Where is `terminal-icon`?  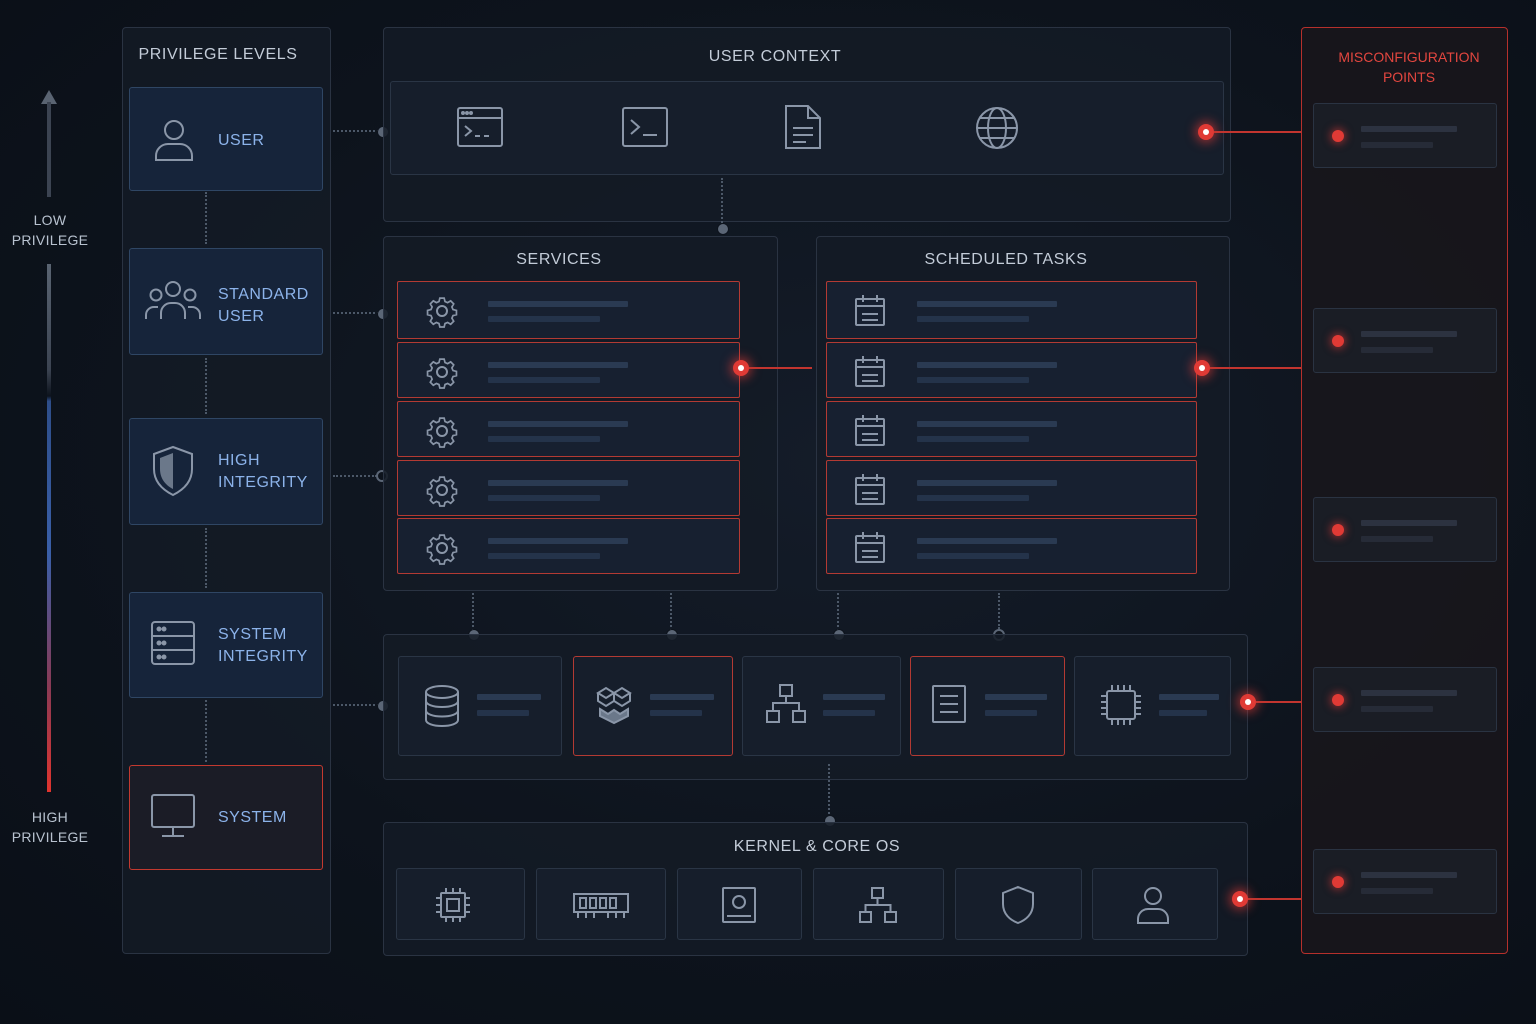
terminal-icon is located at coordinates (645, 127).